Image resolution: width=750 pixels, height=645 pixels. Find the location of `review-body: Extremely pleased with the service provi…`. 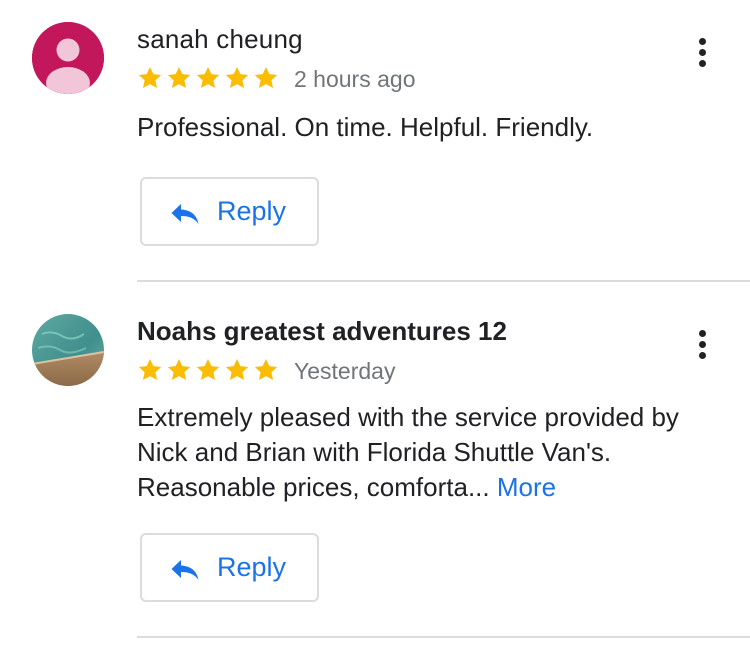

review-body: Extremely pleased with the service provi… is located at coordinates (408, 452).